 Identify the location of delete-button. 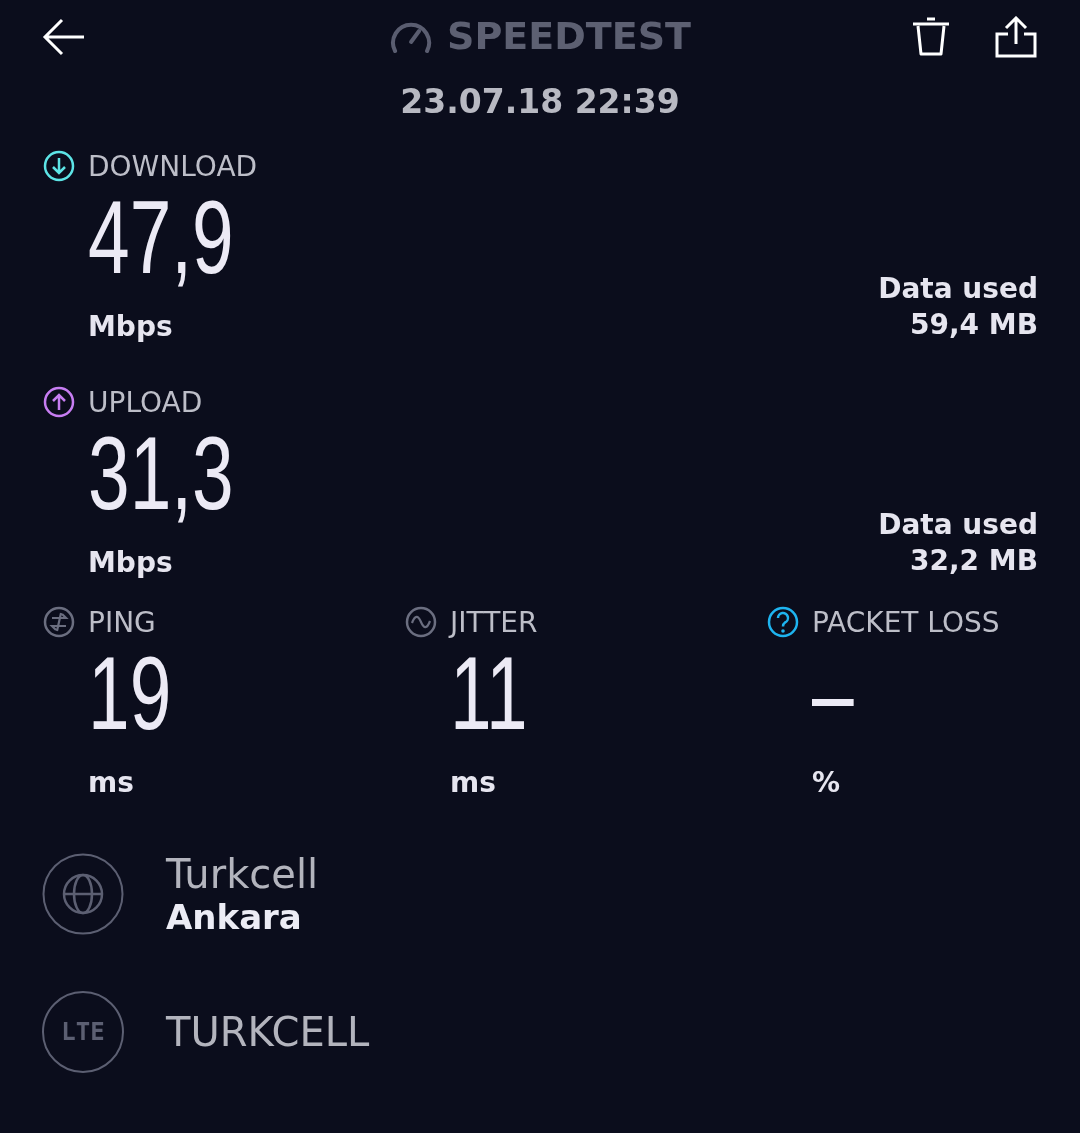
(931, 37).